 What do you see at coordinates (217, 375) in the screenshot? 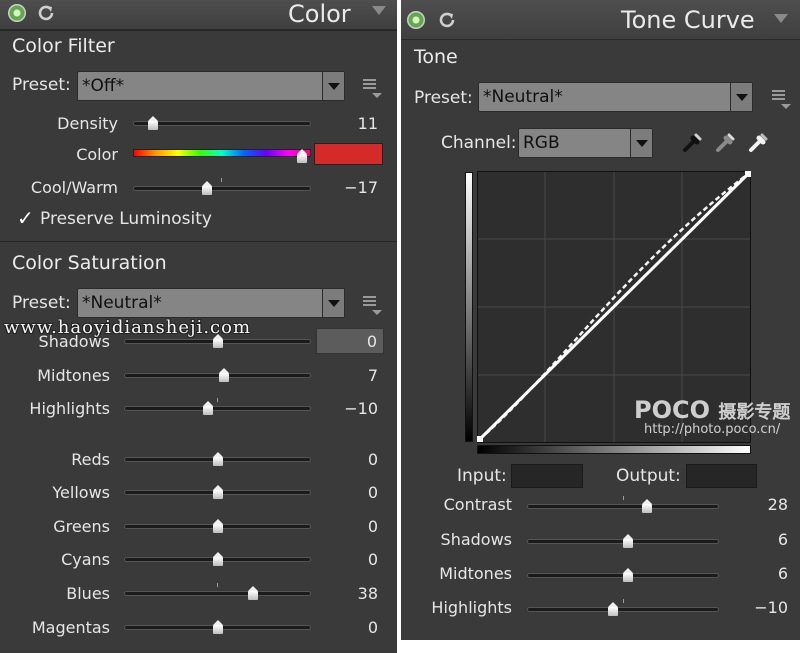
I see `sat-midtones-slider` at bounding box center [217, 375].